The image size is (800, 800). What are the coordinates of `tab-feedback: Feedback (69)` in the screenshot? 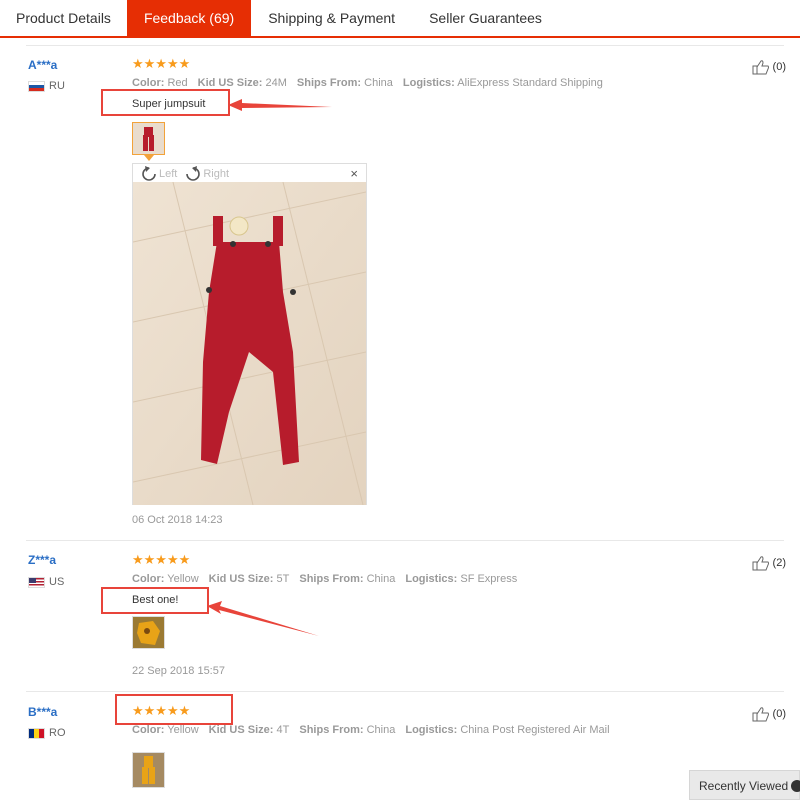 It's located at (189, 18).